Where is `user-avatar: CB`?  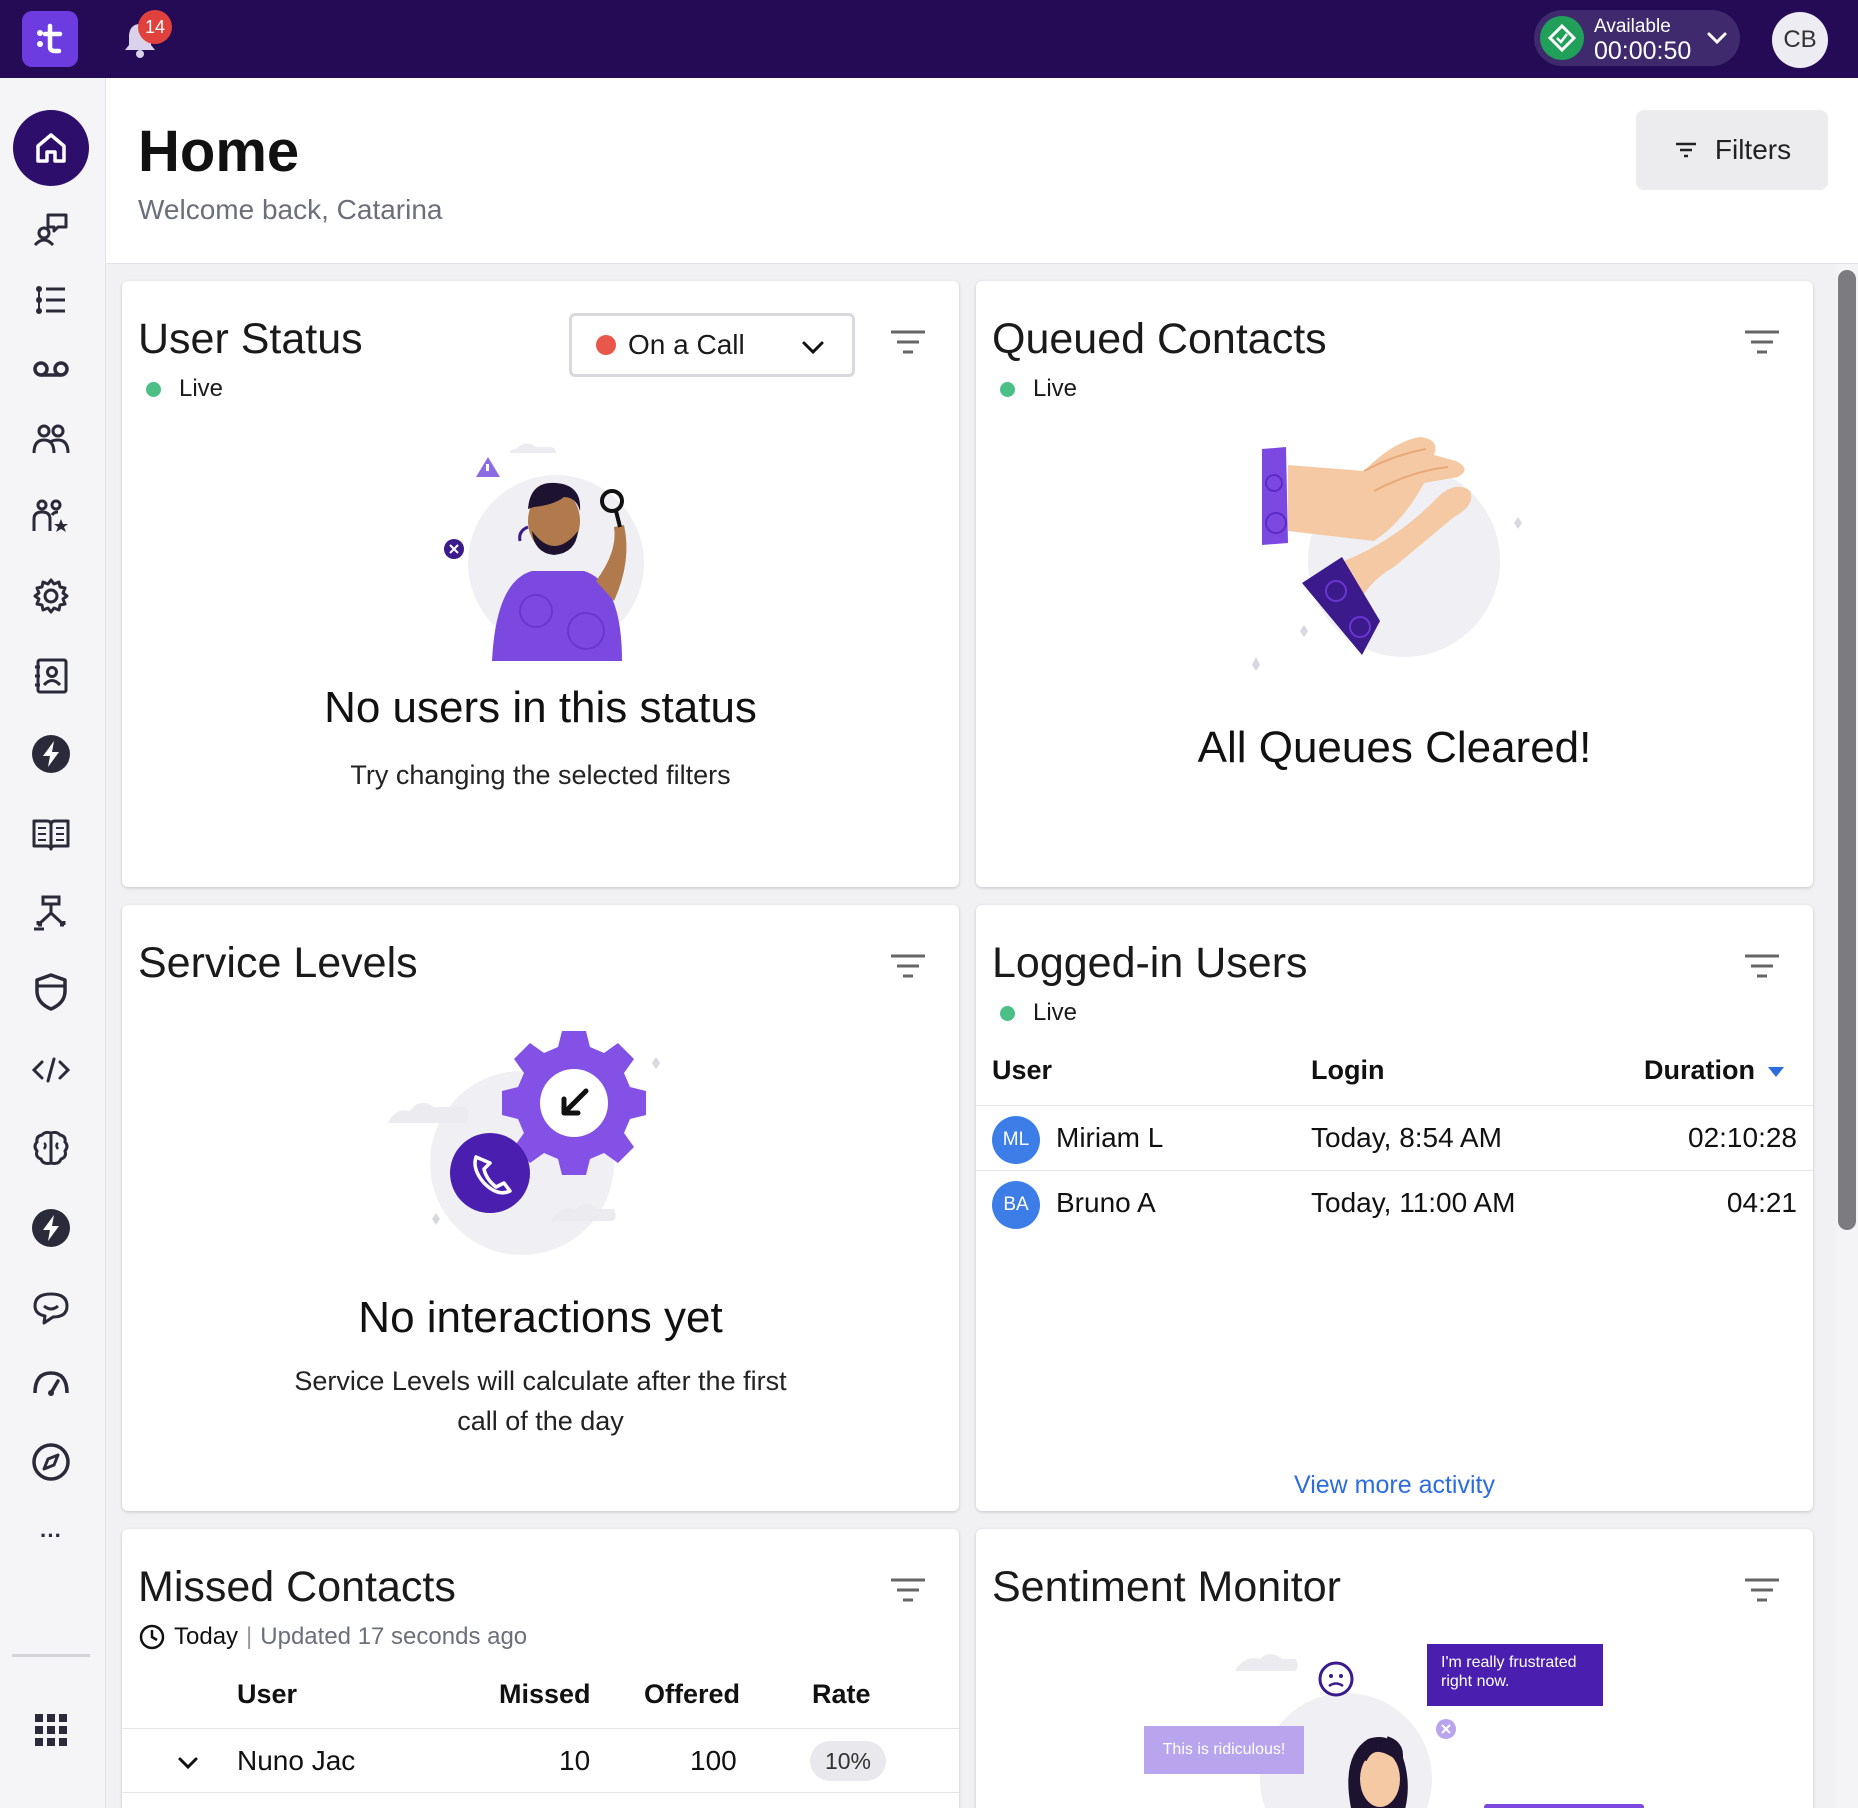 user-avatar: CB is located at coordinates (1800, 40).